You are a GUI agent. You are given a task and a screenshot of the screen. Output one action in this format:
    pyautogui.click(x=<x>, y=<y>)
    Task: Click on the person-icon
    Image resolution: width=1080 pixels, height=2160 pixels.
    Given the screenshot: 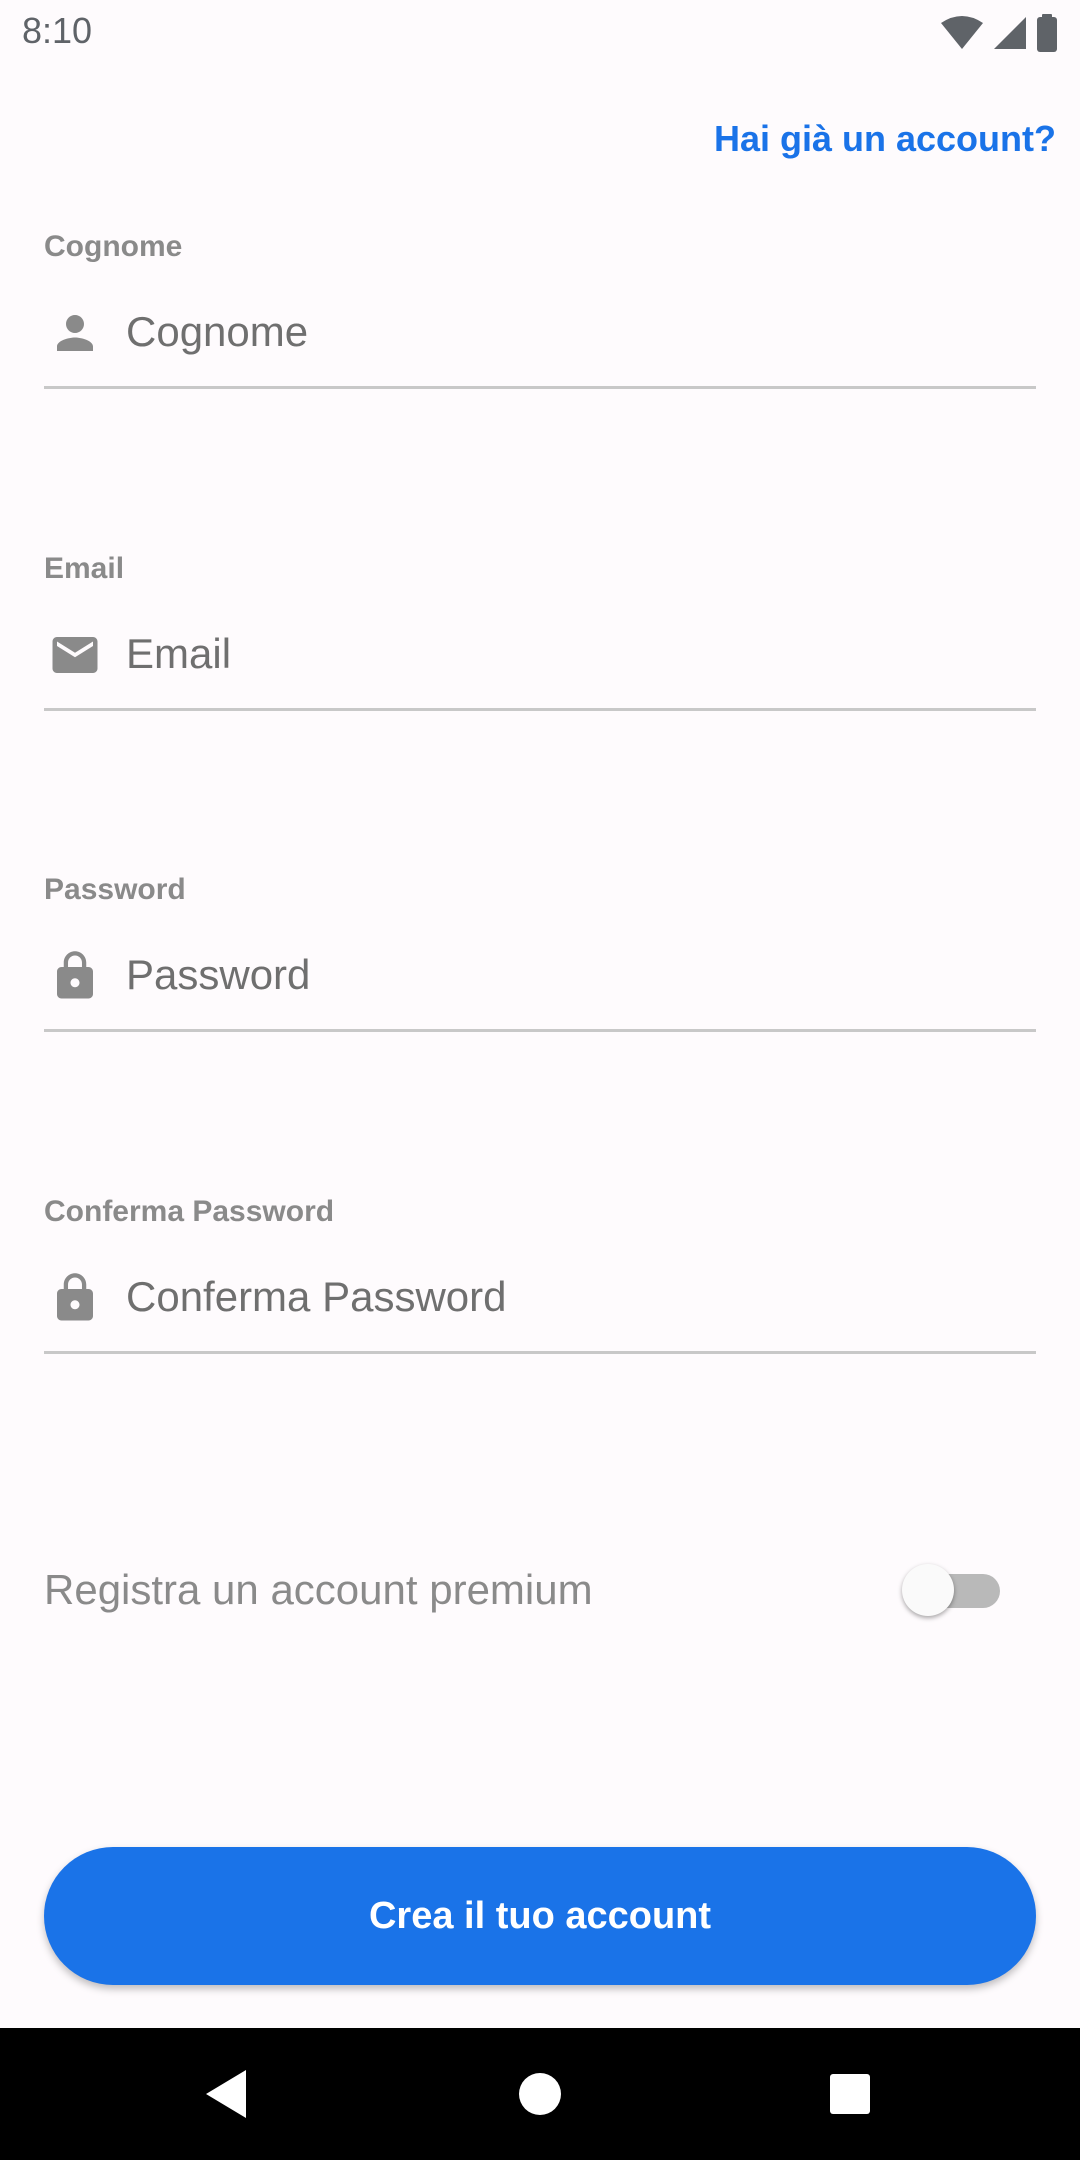 What is the action you would take?
    pyautogui.click(x=75, y=333)
    